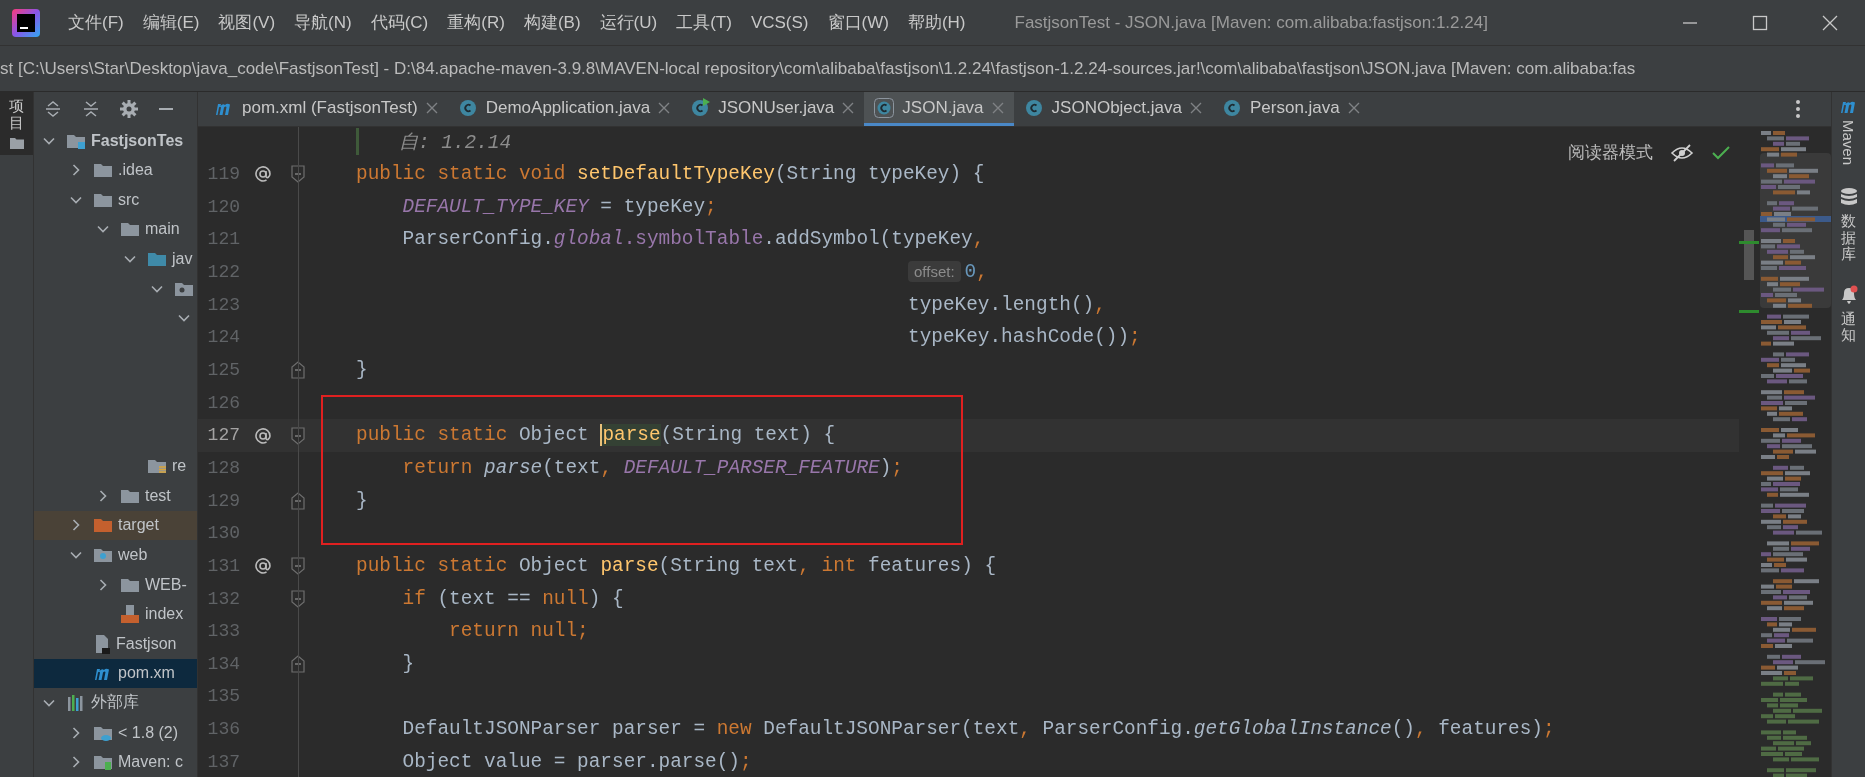 This screenshot has width=1865, height=777. Describe the element at coordinates (115, 732) in the screenshot. I see `tree-item: < 1.8 (2)` at that location.